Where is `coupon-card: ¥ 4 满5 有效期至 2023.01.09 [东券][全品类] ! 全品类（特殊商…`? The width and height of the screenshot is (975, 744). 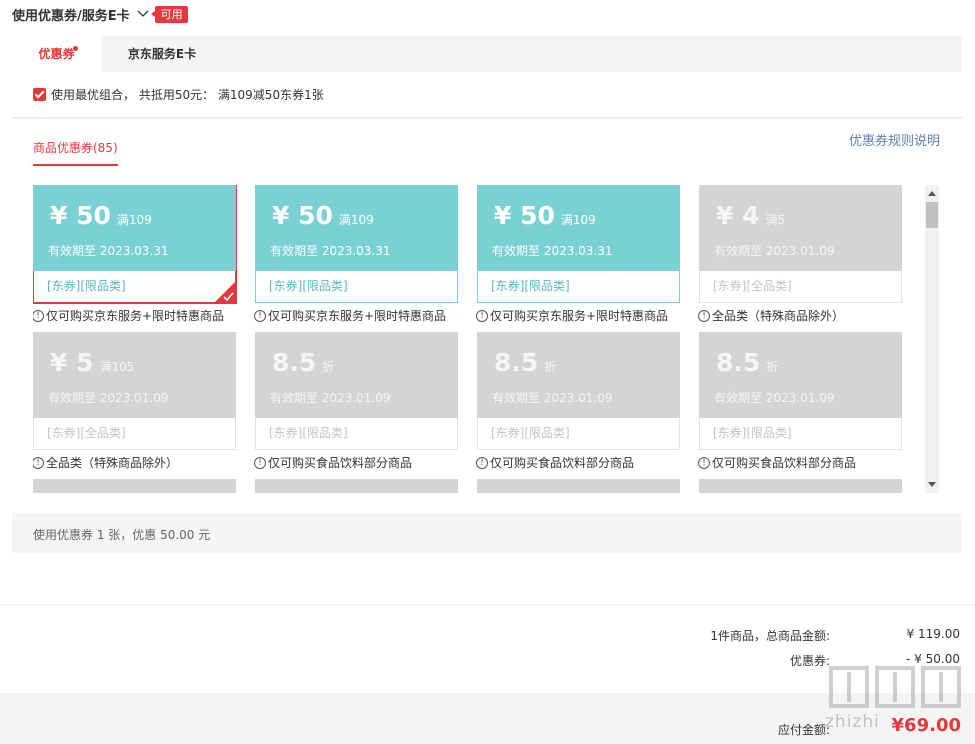 coupon-card: ¥ 4 满5 有效期至 2023.01.09 [东券][全品类] ! 全品类（特殊商… is located at coordinates (800, 254).